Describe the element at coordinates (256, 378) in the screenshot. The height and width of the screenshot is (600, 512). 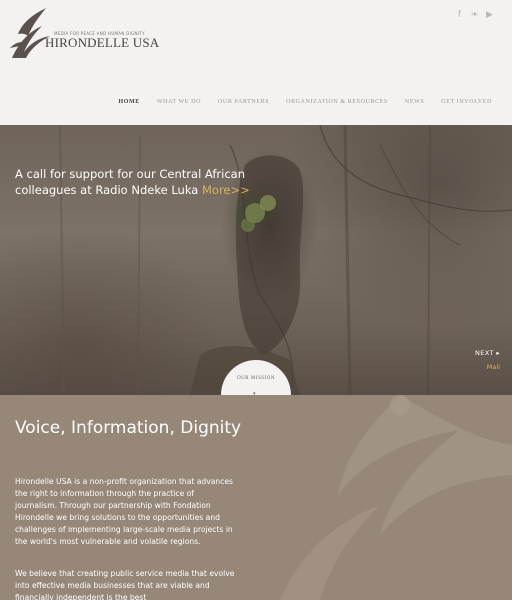
I see `our-mission-label: OUR MISSION` at that location.